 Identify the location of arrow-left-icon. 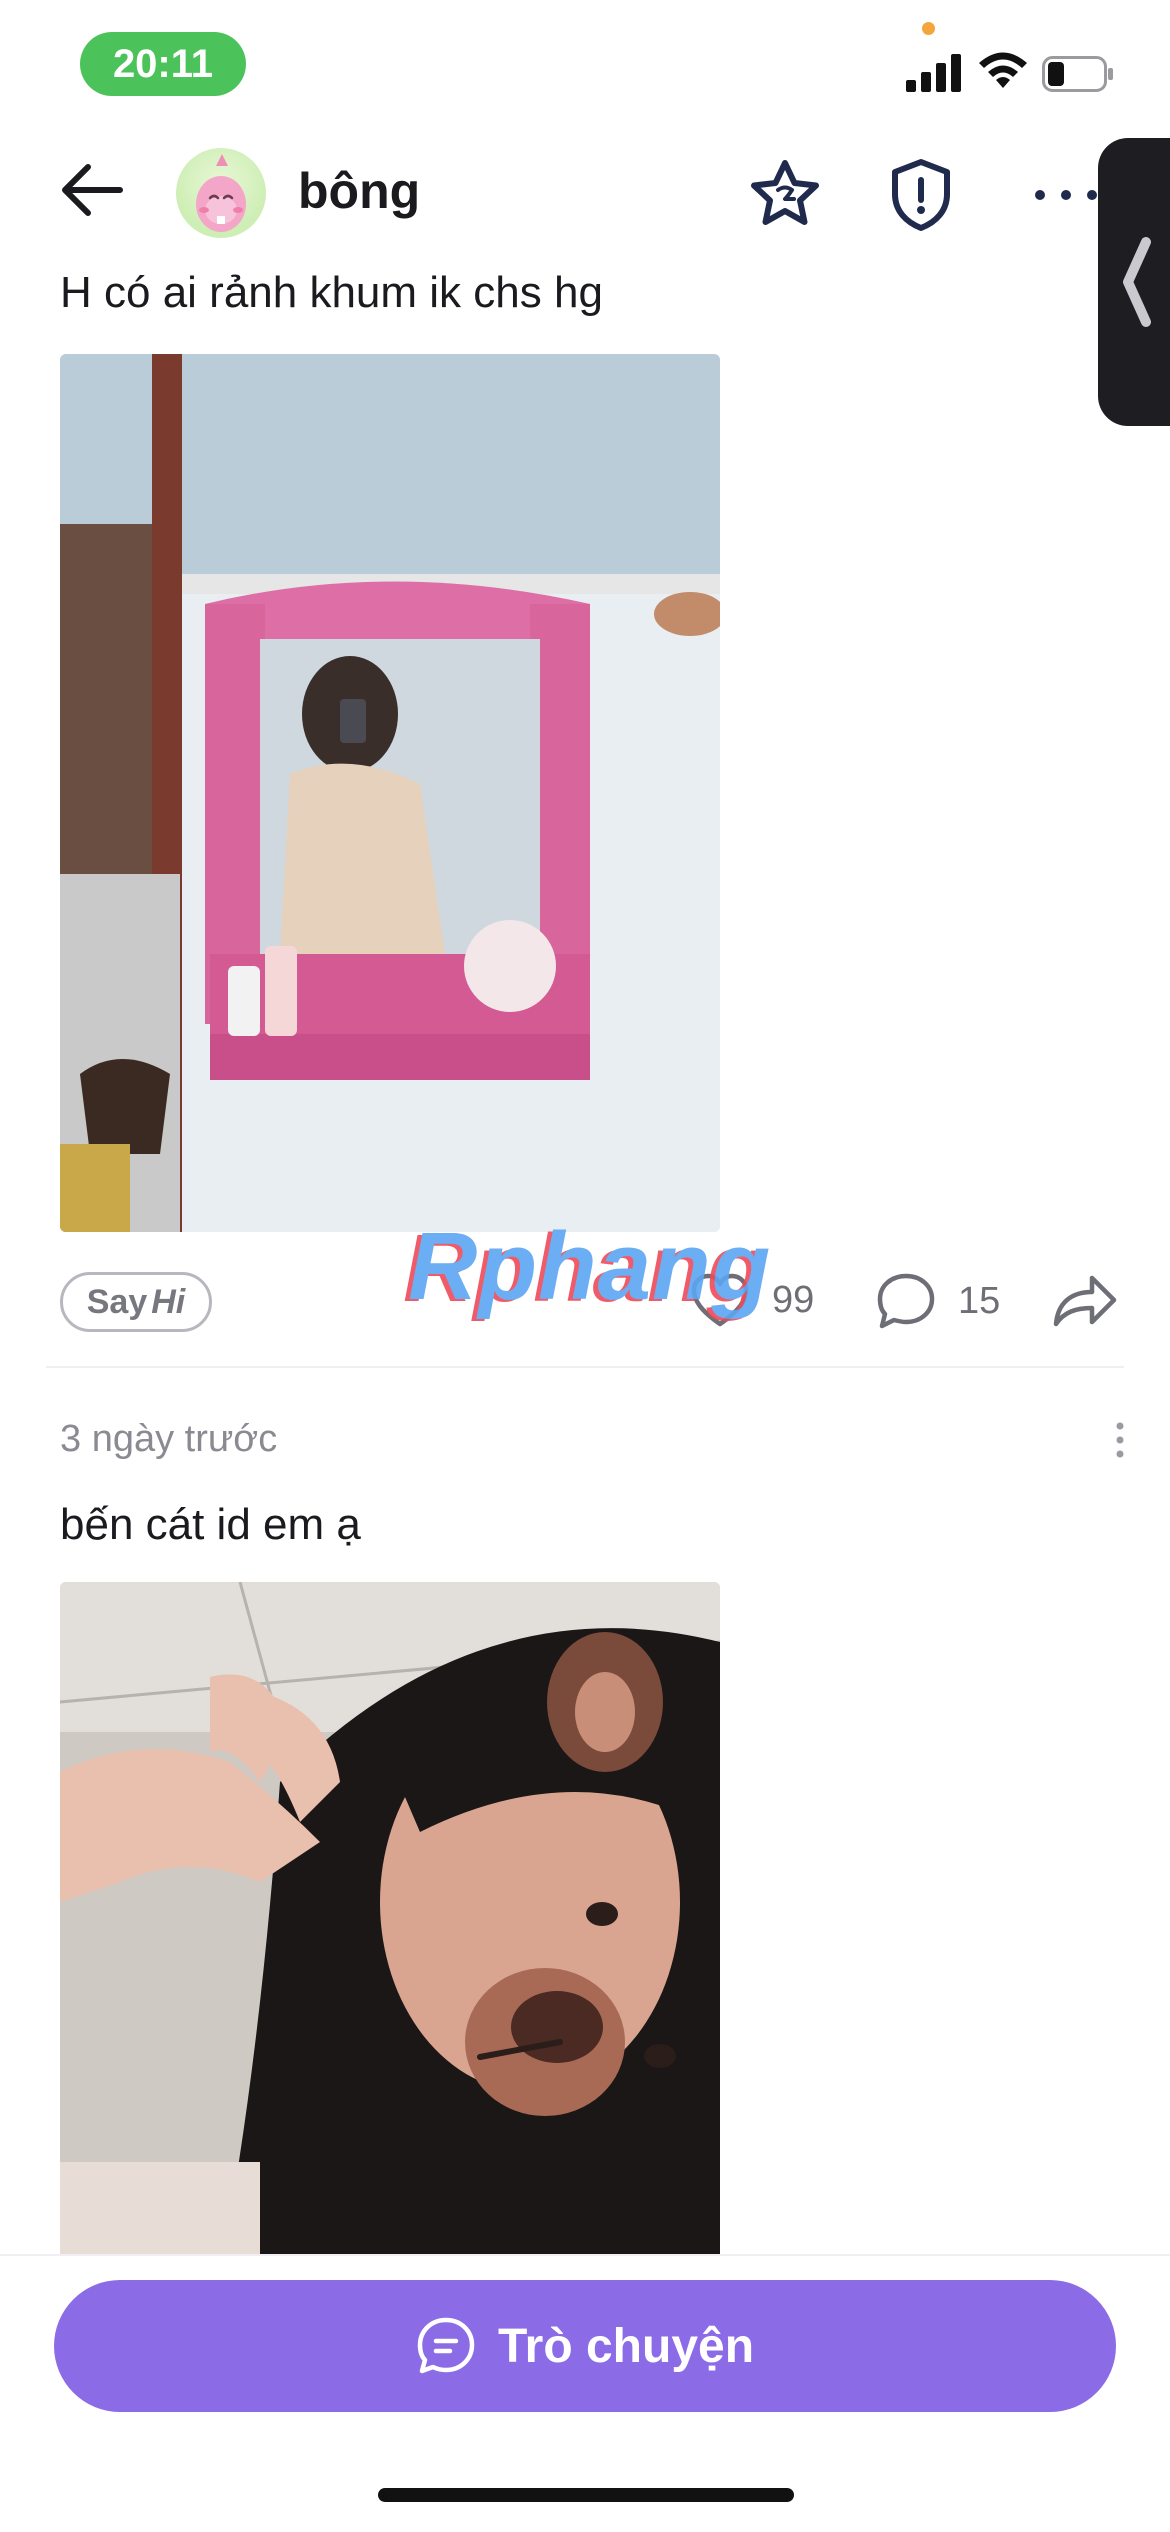
(92, 190).